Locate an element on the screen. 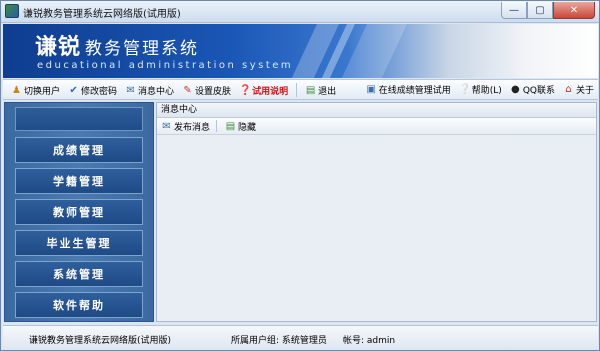 The image size is (600, 351). help-icon: ❔ is located at coordinates (465, 89).